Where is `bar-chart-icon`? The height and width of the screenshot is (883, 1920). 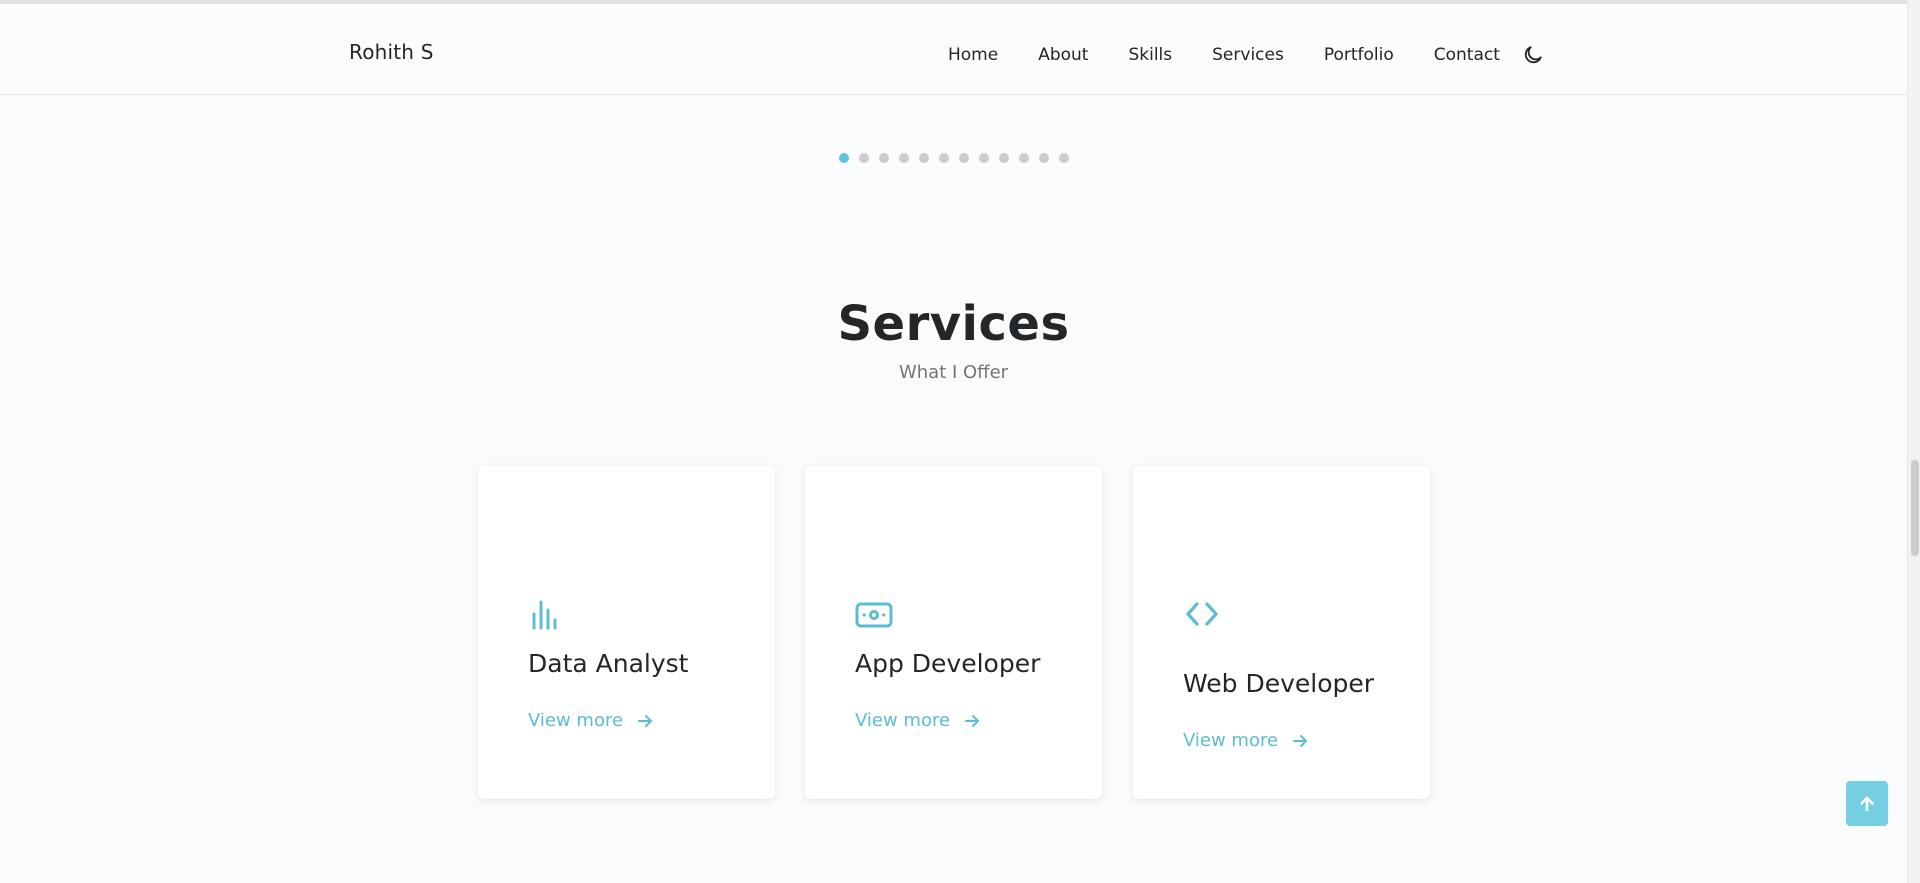 bar-chart-icon is located at coordinates (548, 616).